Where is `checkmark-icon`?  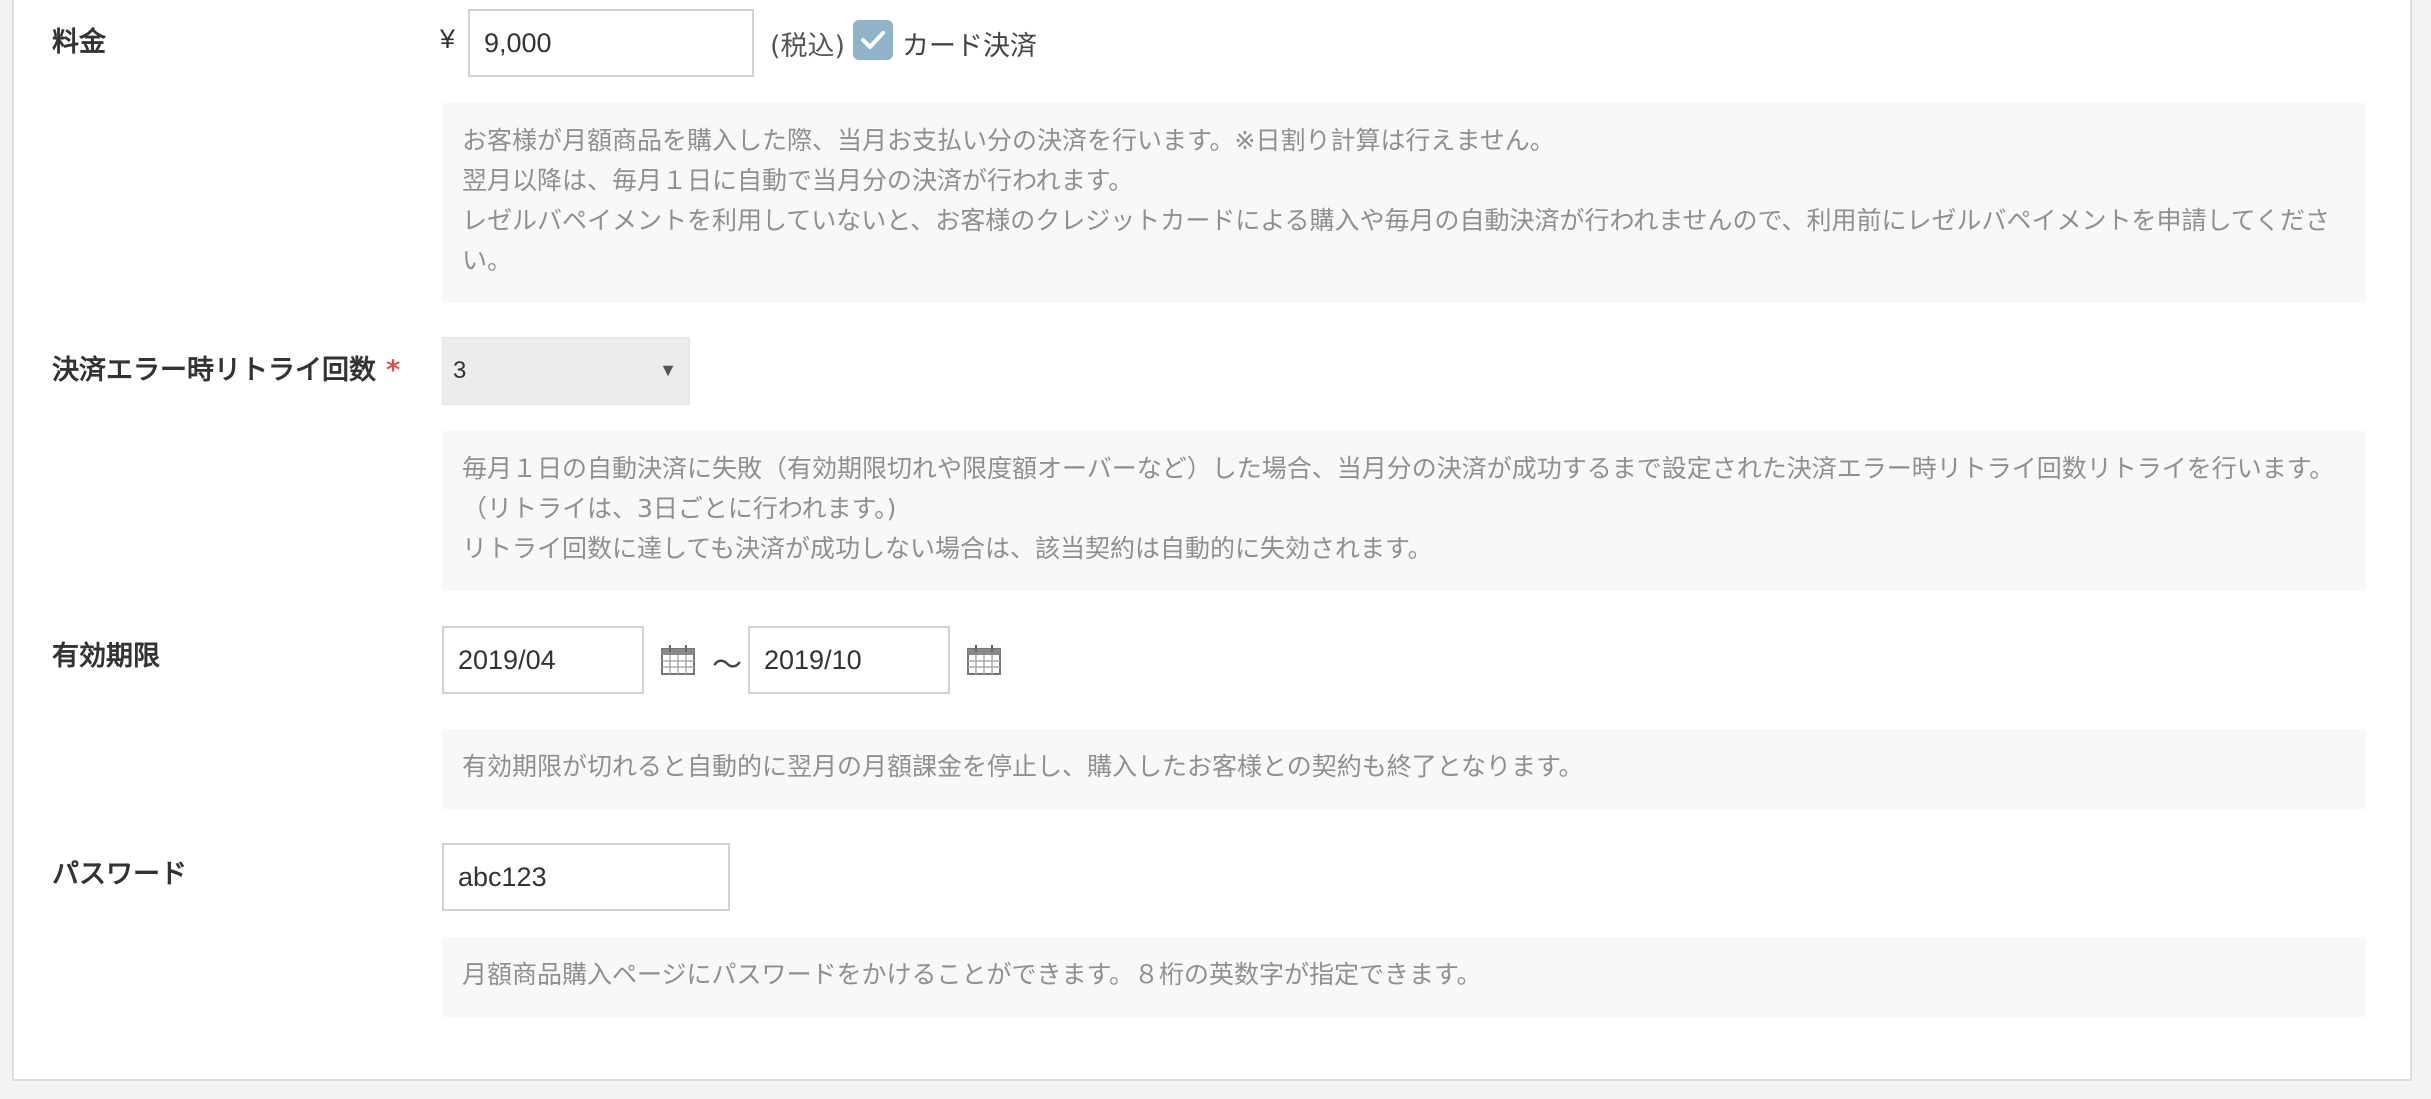 checkmark-icon is located at coordinates (873, 40).